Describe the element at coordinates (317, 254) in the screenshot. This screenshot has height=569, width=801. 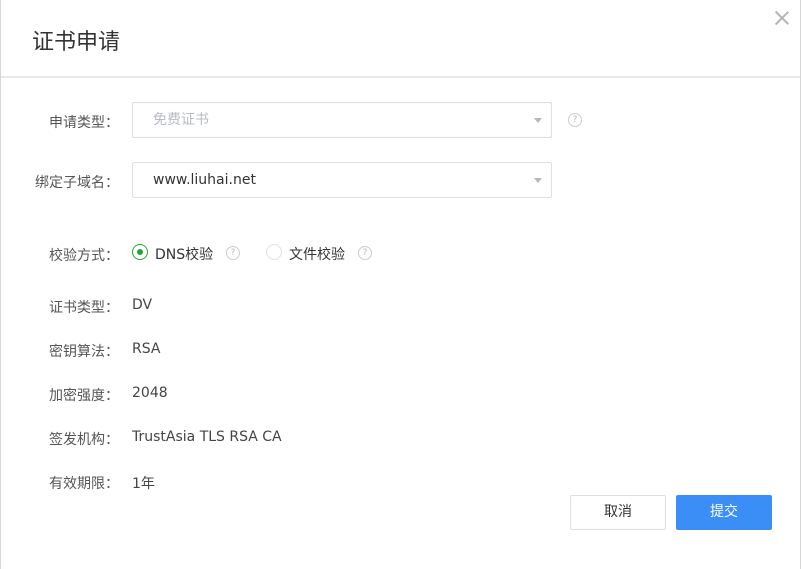
I see `radio-file-verify-label: 文件校验` at that location.